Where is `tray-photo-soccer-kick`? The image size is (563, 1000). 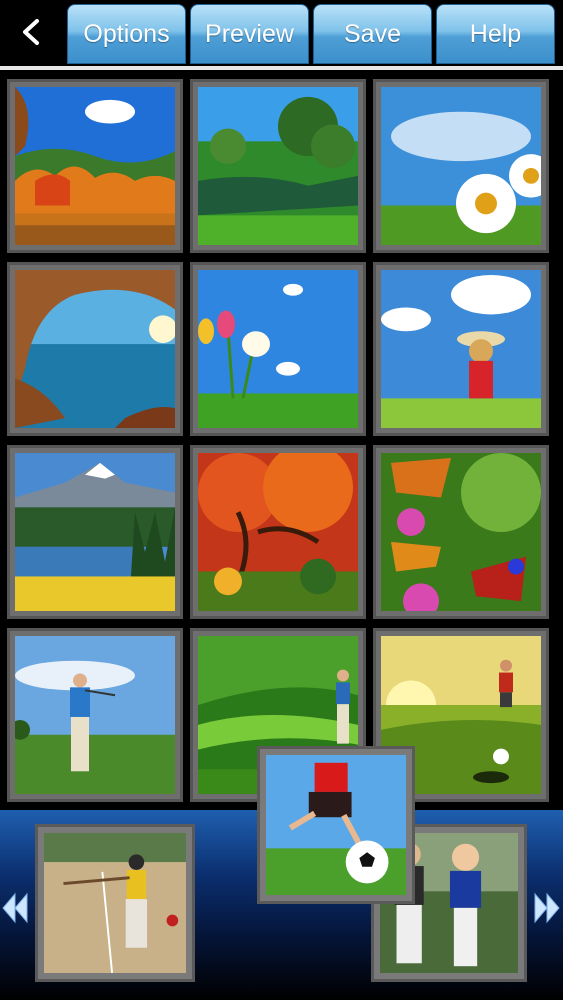
tray-photo-soccer-kick is located at coordinates (336, 825).